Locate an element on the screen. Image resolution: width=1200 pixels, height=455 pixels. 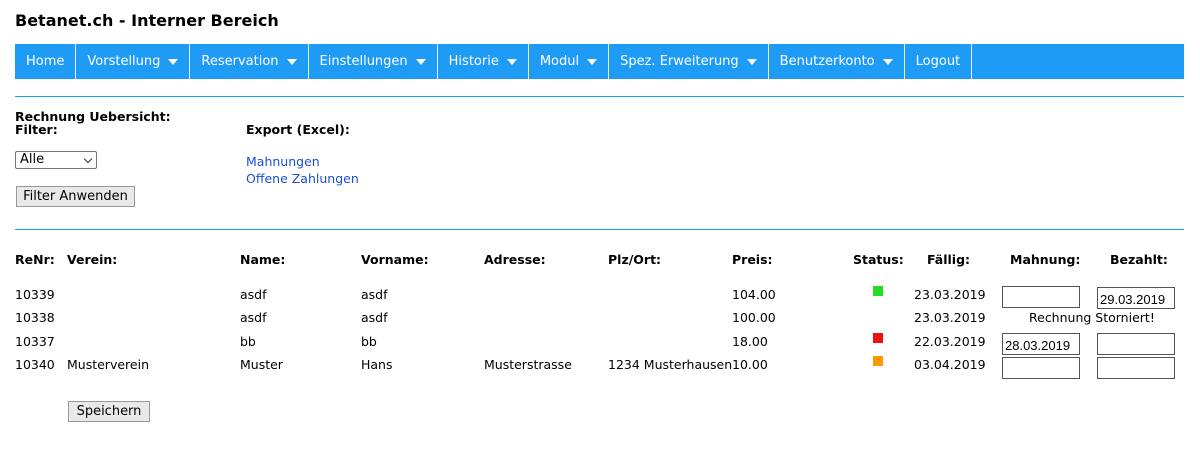
col-header-name: Name: is located at coordinates (263, 259).